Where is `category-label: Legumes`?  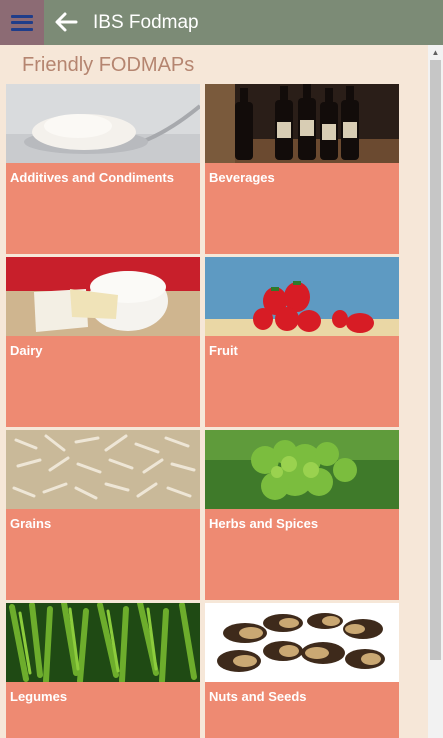 category-label: Legumes is located at coordinates (39, 696).